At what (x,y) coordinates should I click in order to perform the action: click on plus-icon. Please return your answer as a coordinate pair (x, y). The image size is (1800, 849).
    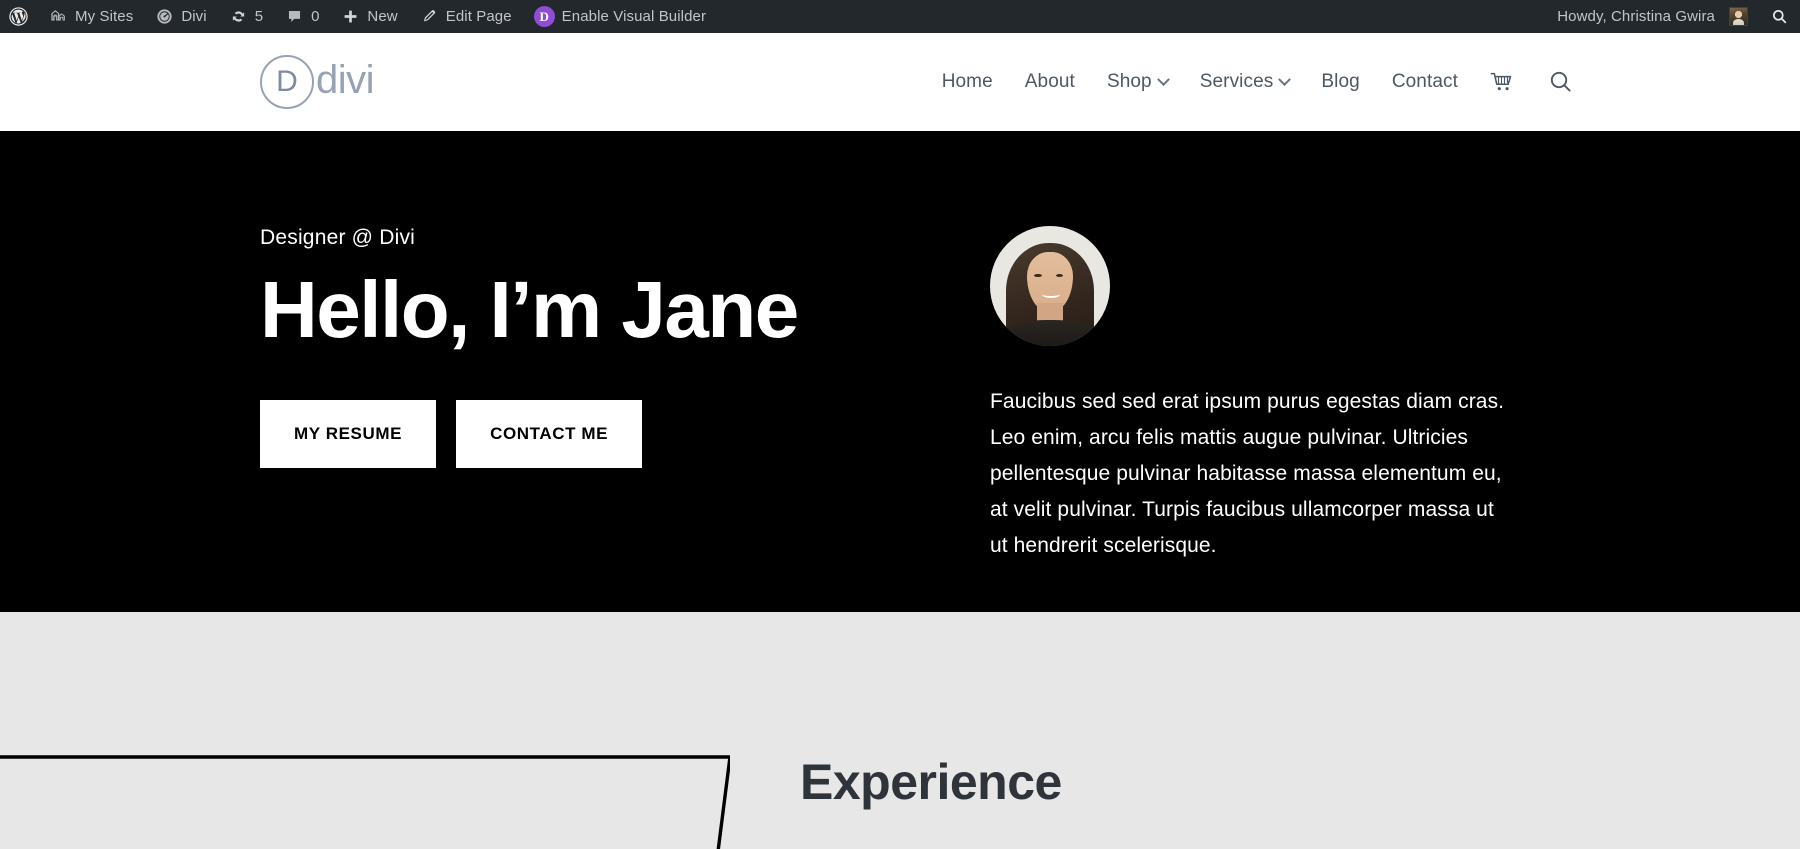
    Looking at the image, I should click on (350, 16).